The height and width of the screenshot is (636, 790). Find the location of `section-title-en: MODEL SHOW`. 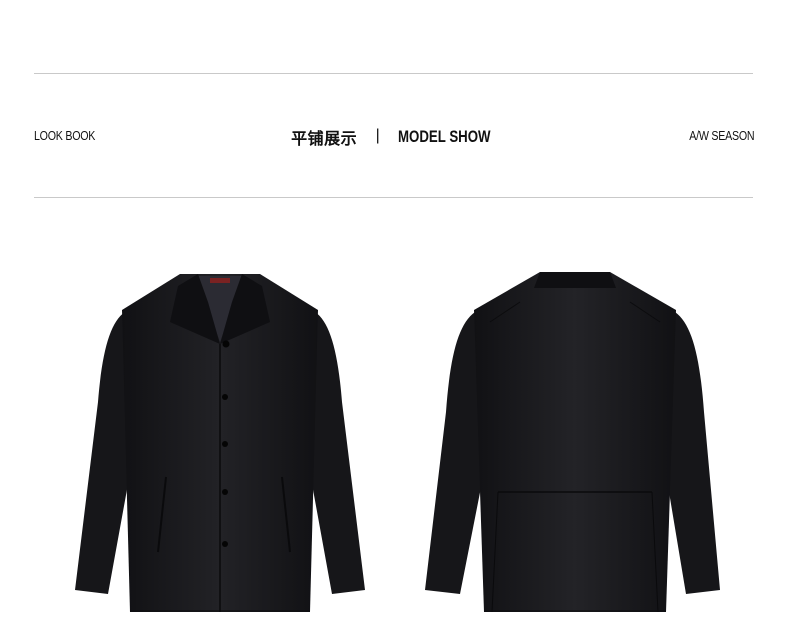

section-title-en: MODEL SHOW is located at coordinates (444, 136).